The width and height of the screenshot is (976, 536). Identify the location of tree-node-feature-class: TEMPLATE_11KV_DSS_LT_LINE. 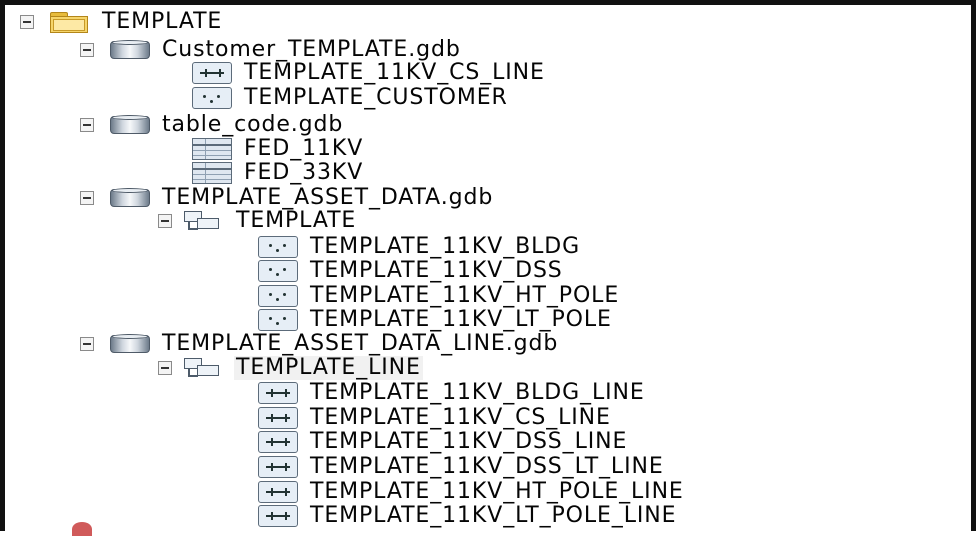
(462, 467).